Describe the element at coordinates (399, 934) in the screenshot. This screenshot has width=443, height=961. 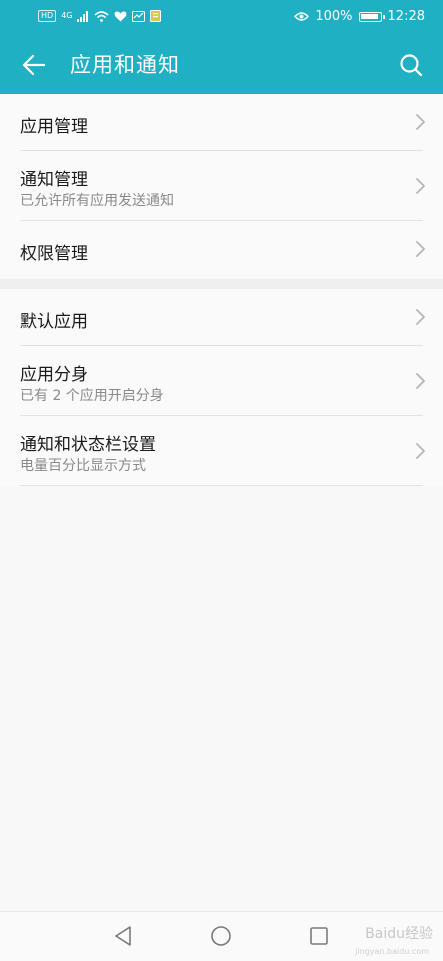
I see `baidu-watermark: Baidu经验` at that location.